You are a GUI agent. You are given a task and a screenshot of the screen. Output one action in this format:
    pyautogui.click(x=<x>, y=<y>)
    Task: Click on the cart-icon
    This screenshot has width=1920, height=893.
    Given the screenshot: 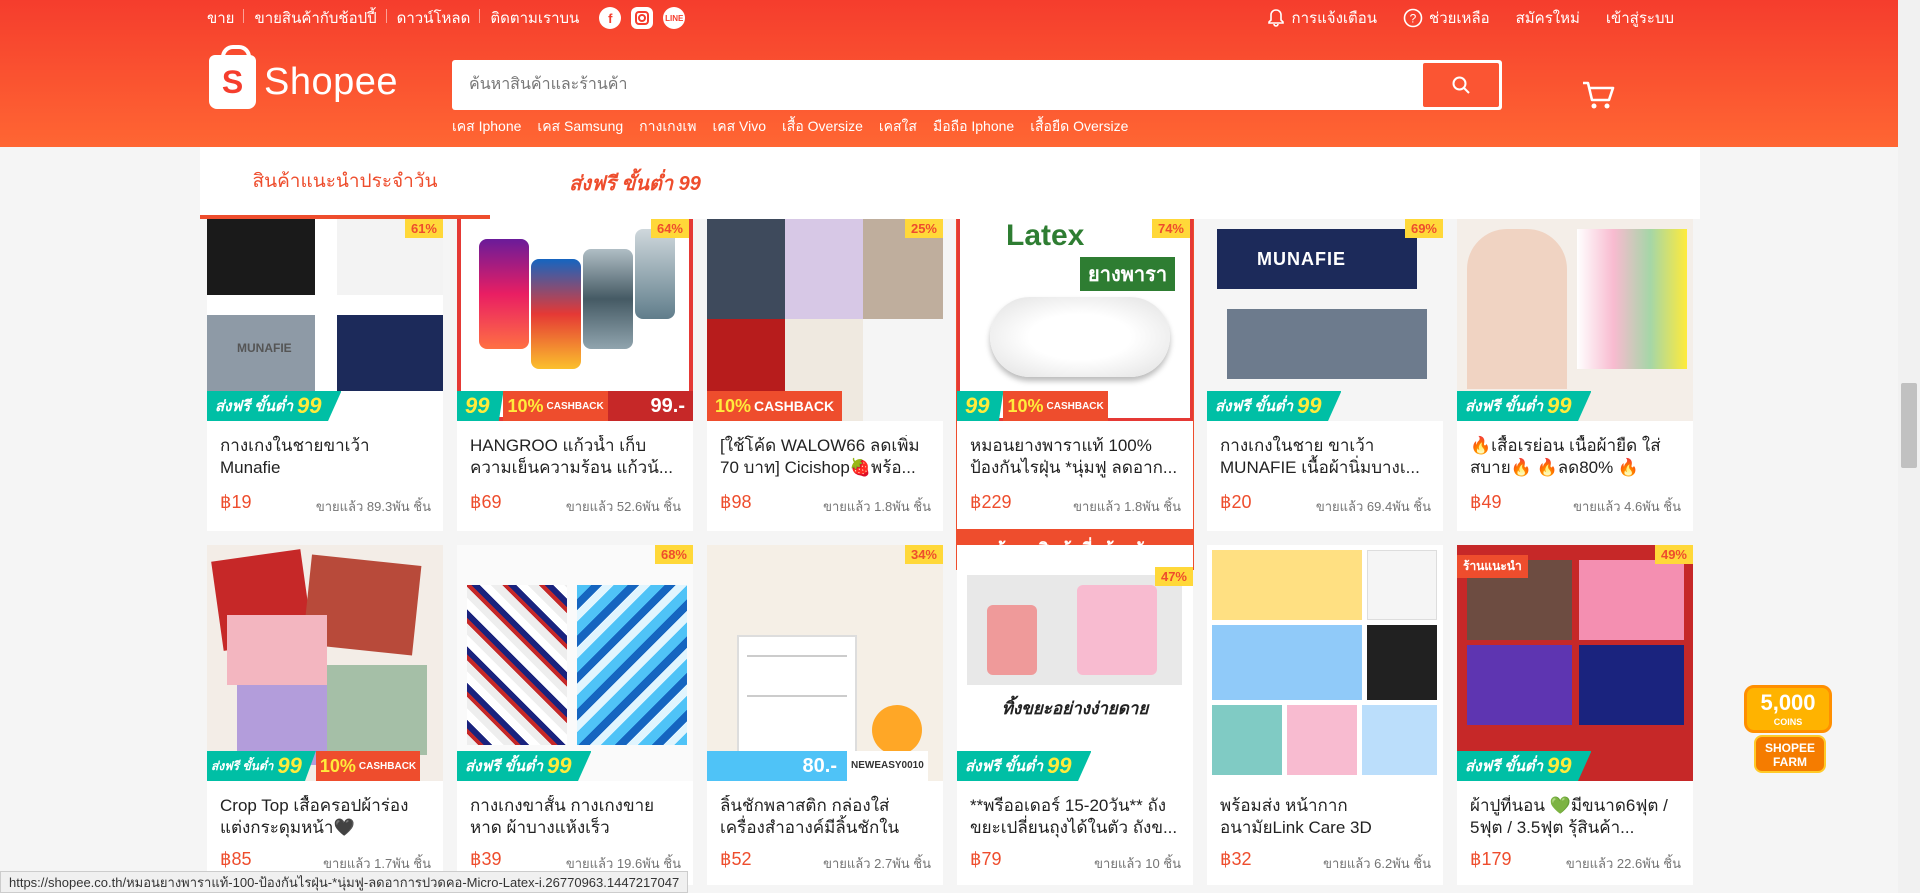 What is the action you would take?
    pyautogui.click(x=1598, y=94)
    